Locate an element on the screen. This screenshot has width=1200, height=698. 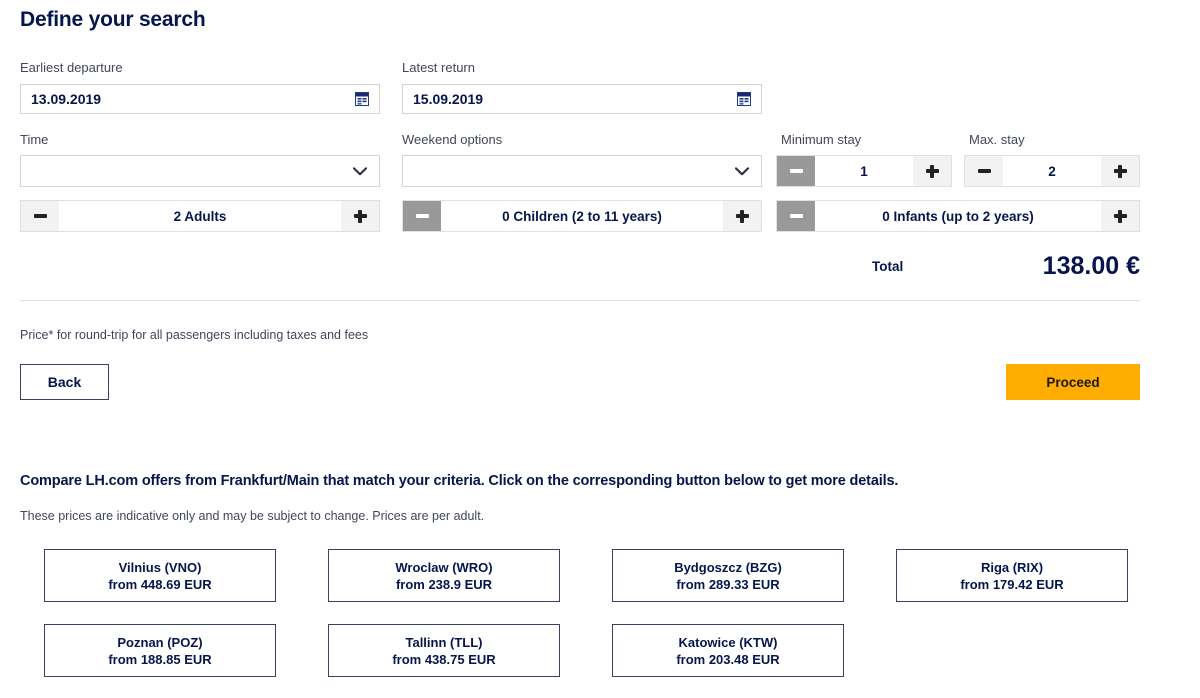
destination-price: from 448.69 EUR is located at coordinates (160, 584).